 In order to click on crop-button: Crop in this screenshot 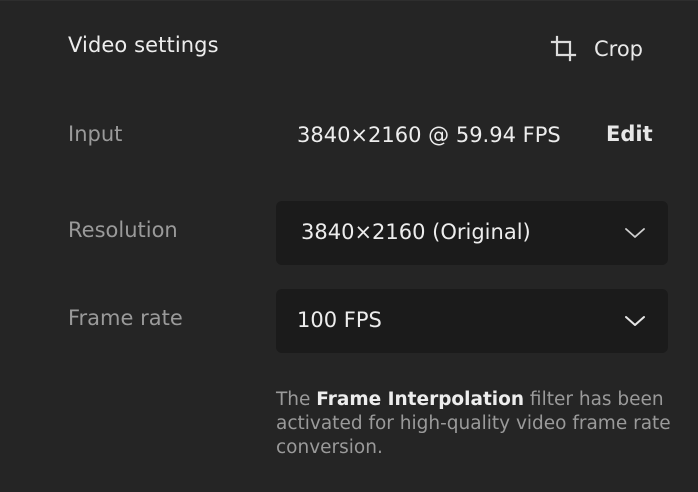, I will do `click(595, 49)`.